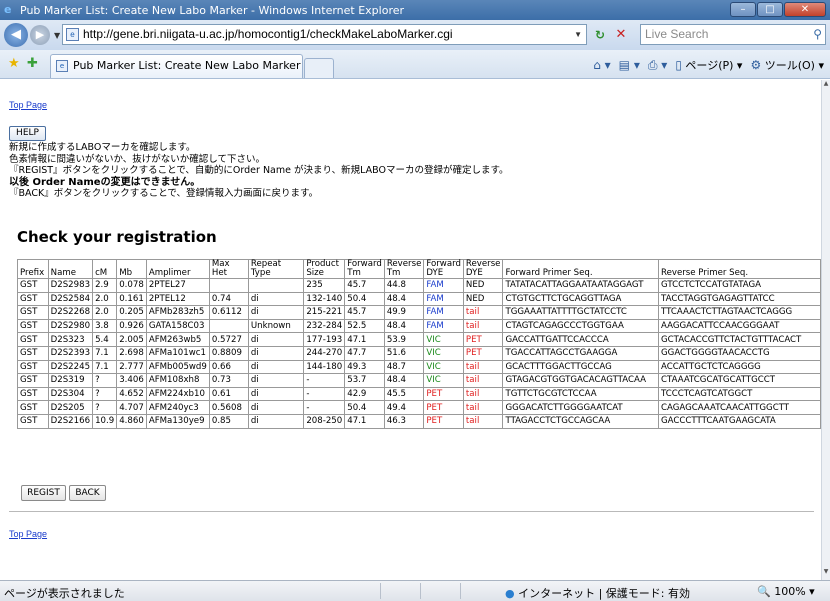 The width and height of the screenshot is (830, 601). I want to click on forward-nav-button: ▶, so click(40, 35).